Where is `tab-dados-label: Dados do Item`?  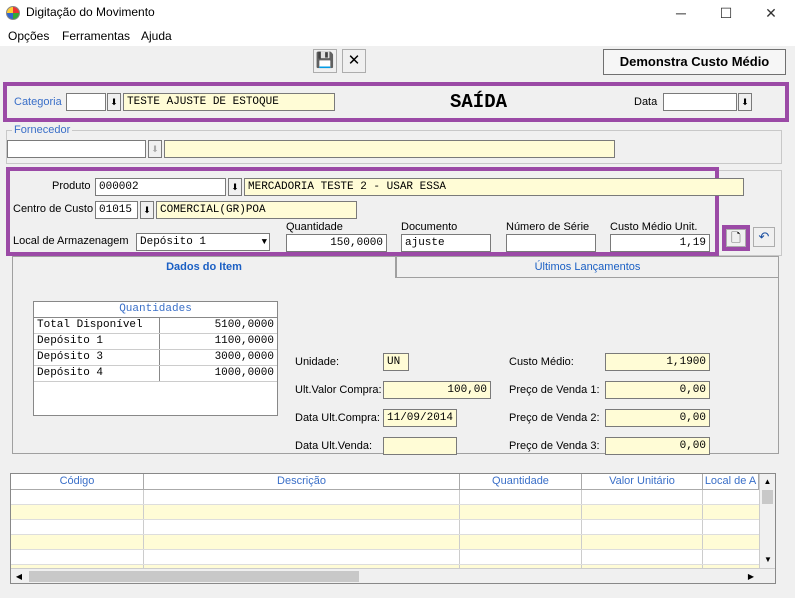
tab-dados-label: Dados do Item is located at coordinates (204, 267).